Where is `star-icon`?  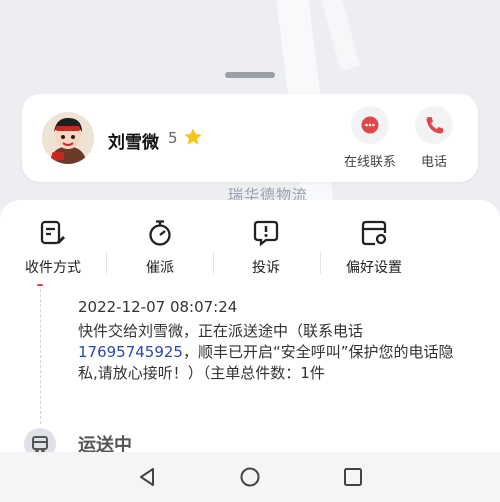
star-icon is located at coordinates (193, 136).